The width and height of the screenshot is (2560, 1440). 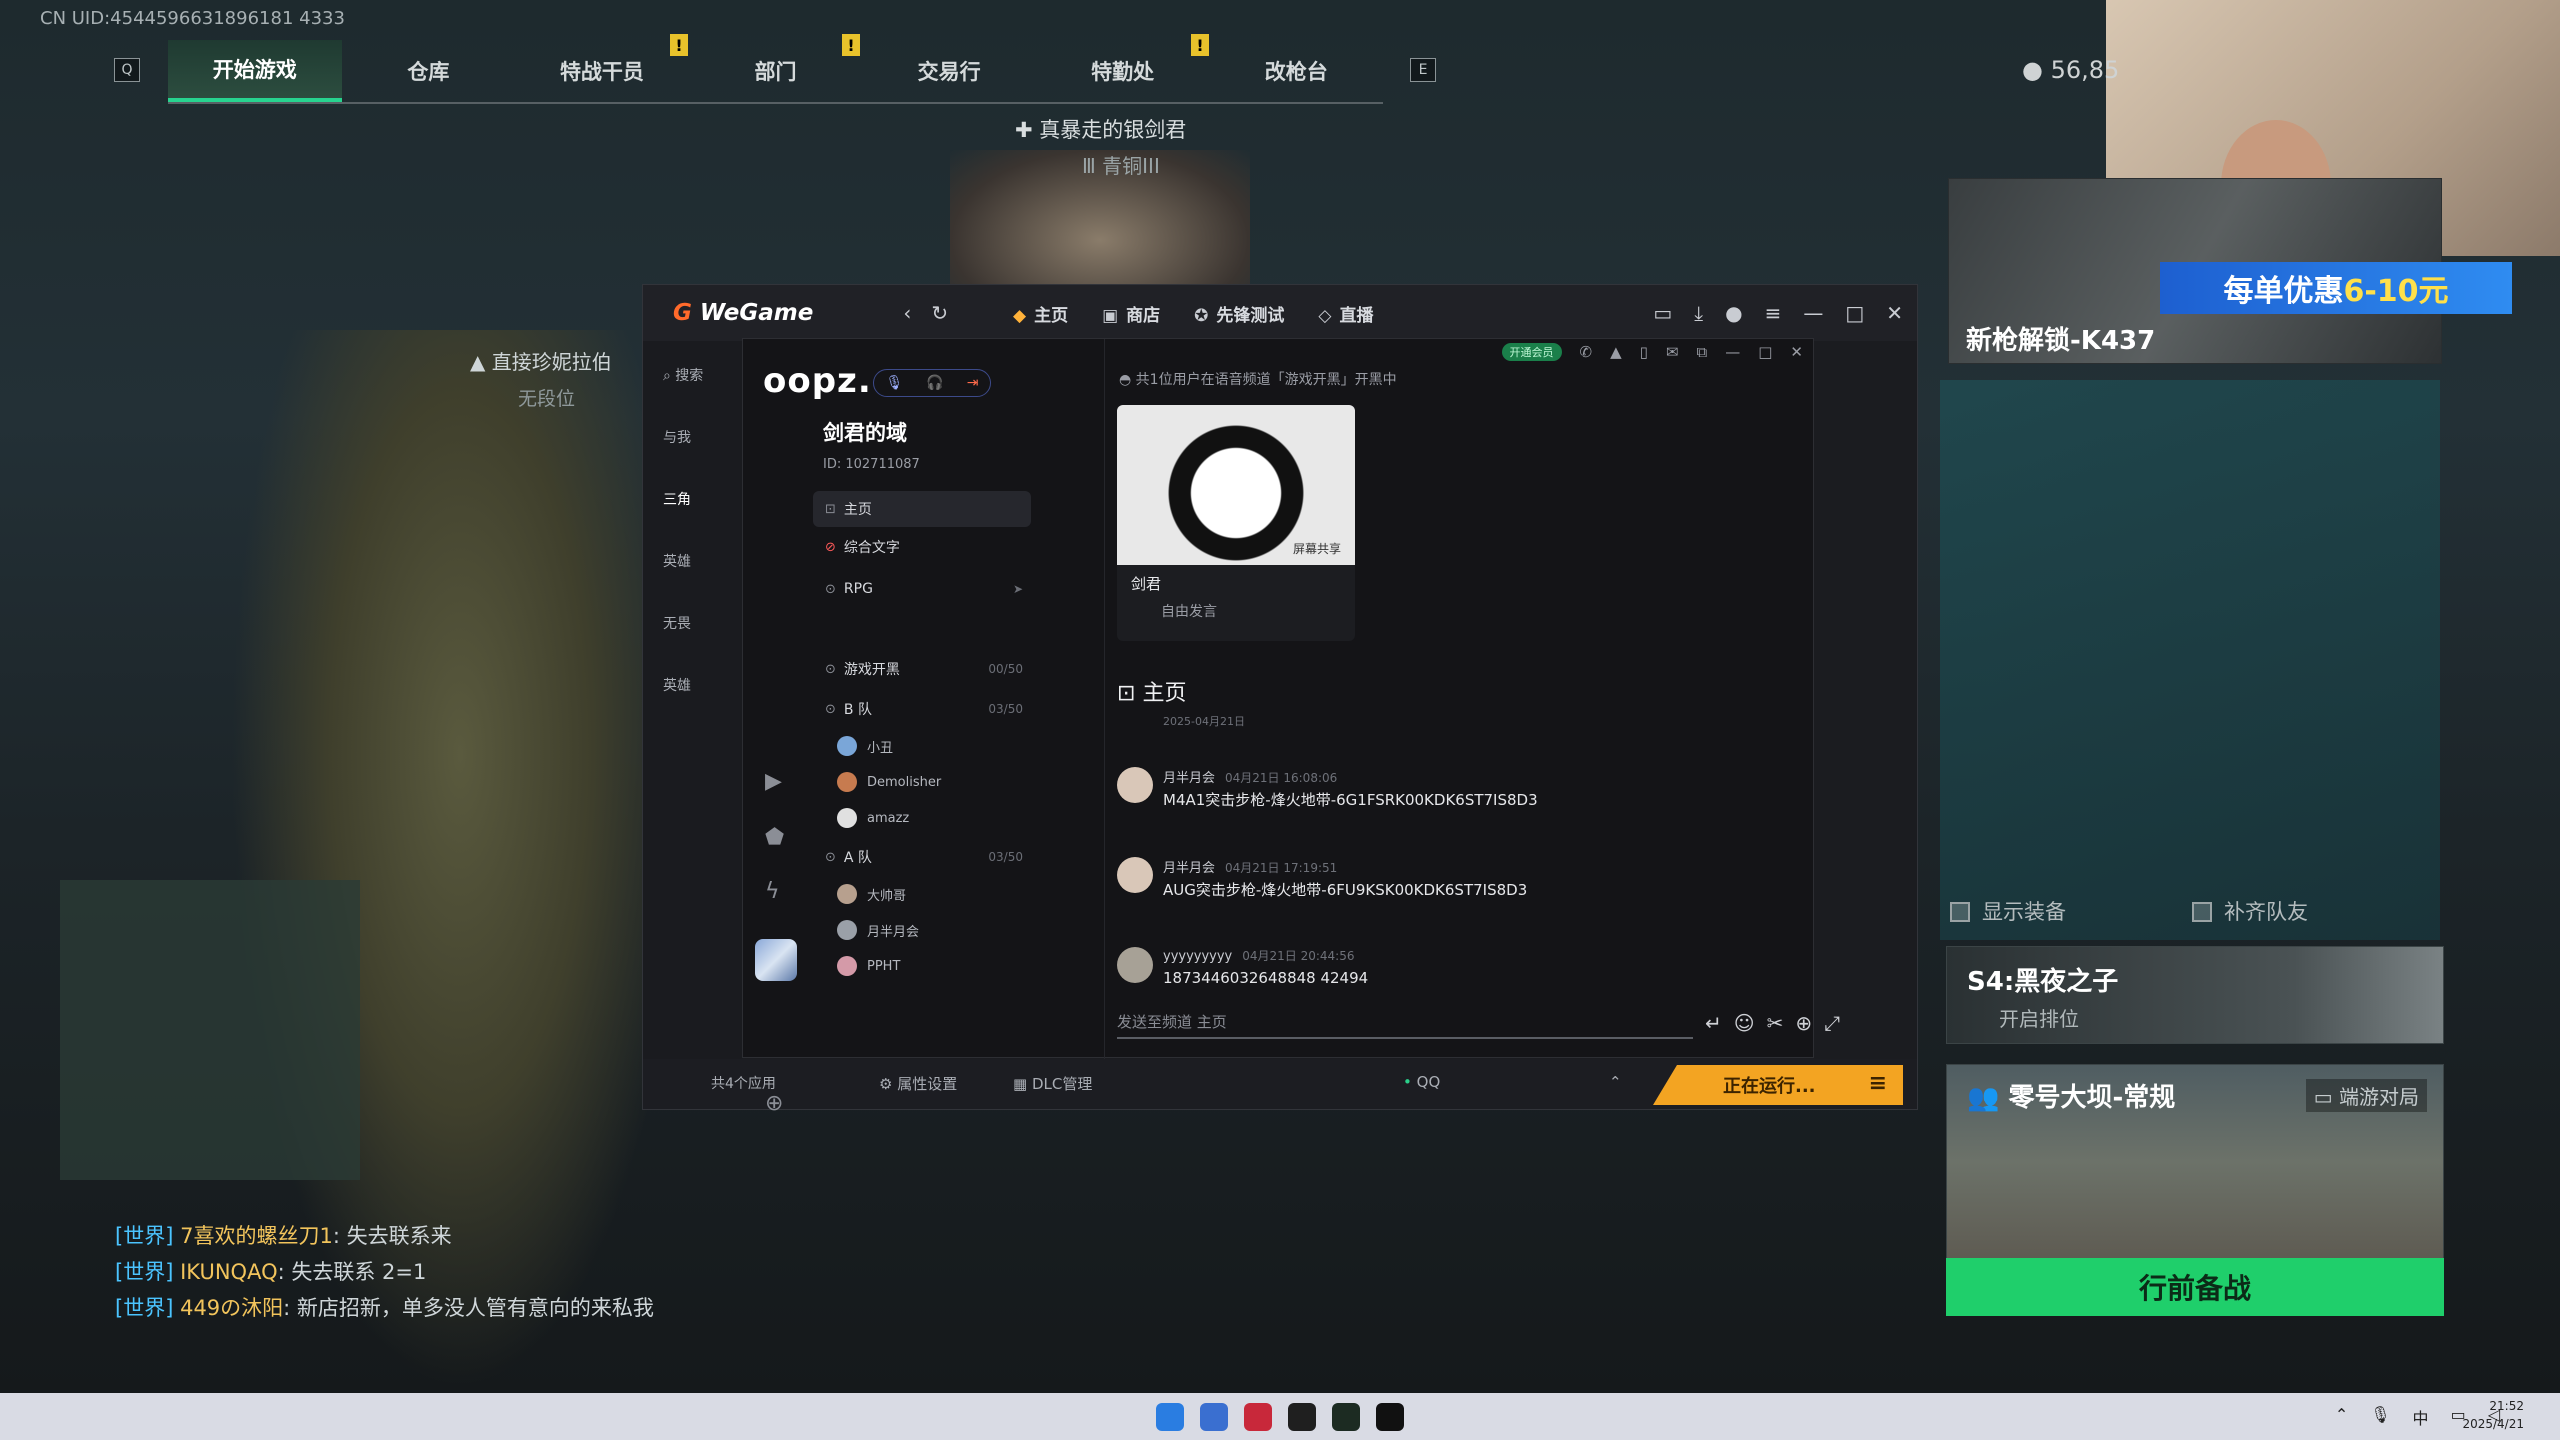 I want to click on tab-special-ops: 特勤处, so click(x=1123, y=71).